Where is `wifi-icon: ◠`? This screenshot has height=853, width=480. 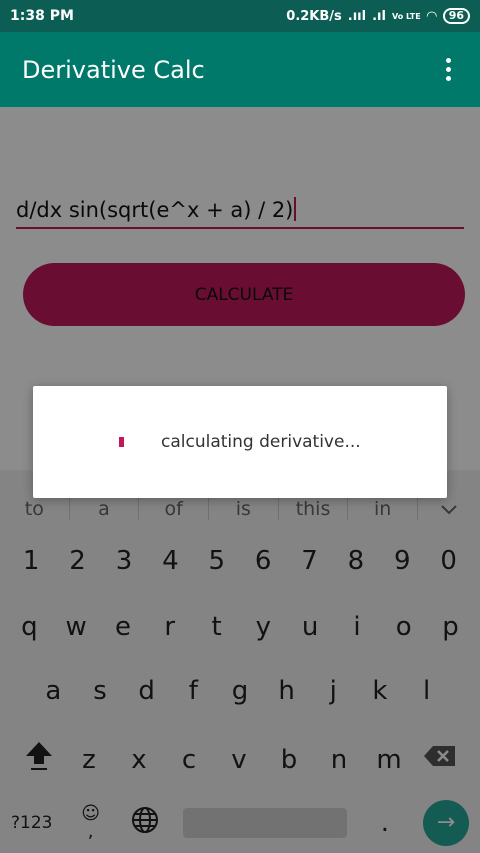
wifi-icon: ◠ is located at coordinates (431, 16).